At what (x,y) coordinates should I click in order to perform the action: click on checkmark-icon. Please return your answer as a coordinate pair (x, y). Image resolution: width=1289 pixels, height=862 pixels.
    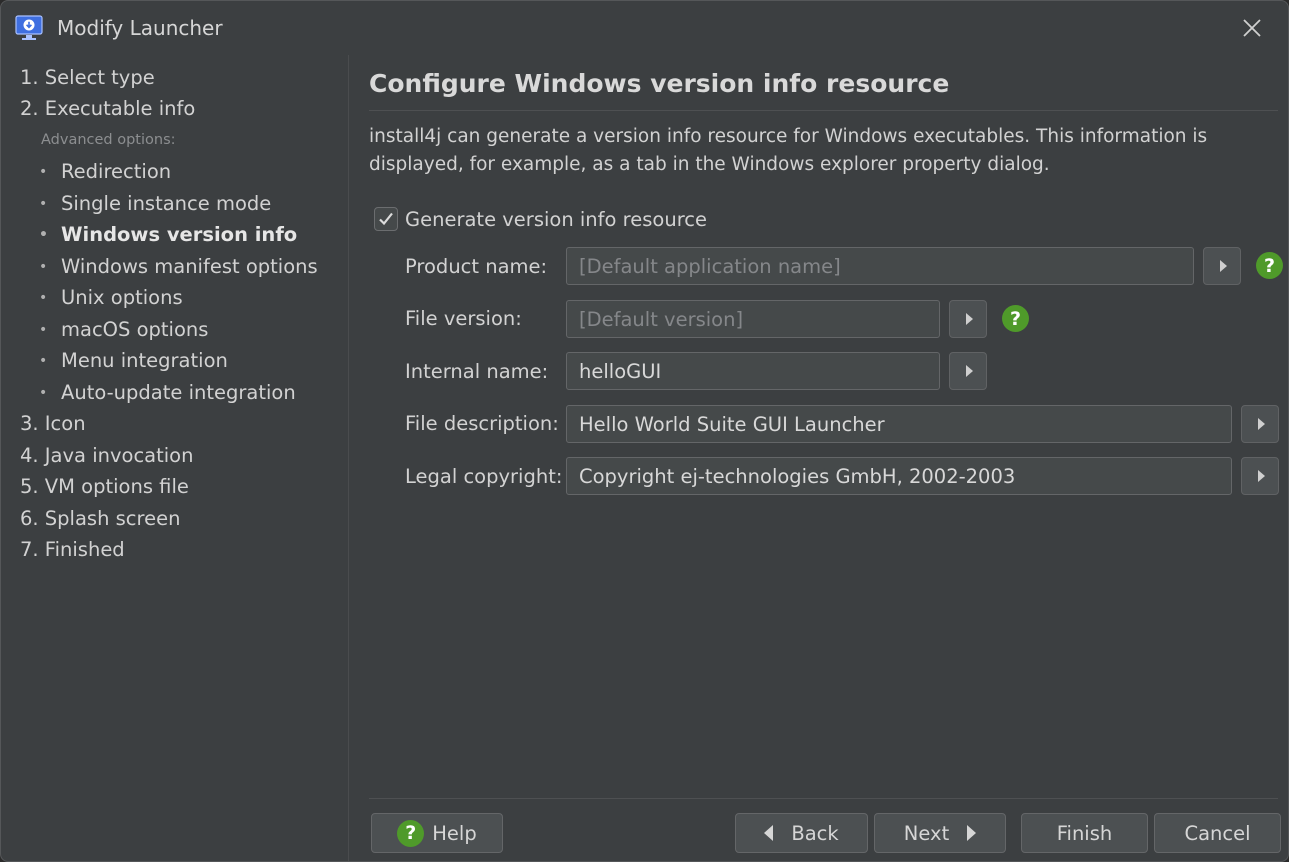
    Looking at the image, I should click on (386, 219).